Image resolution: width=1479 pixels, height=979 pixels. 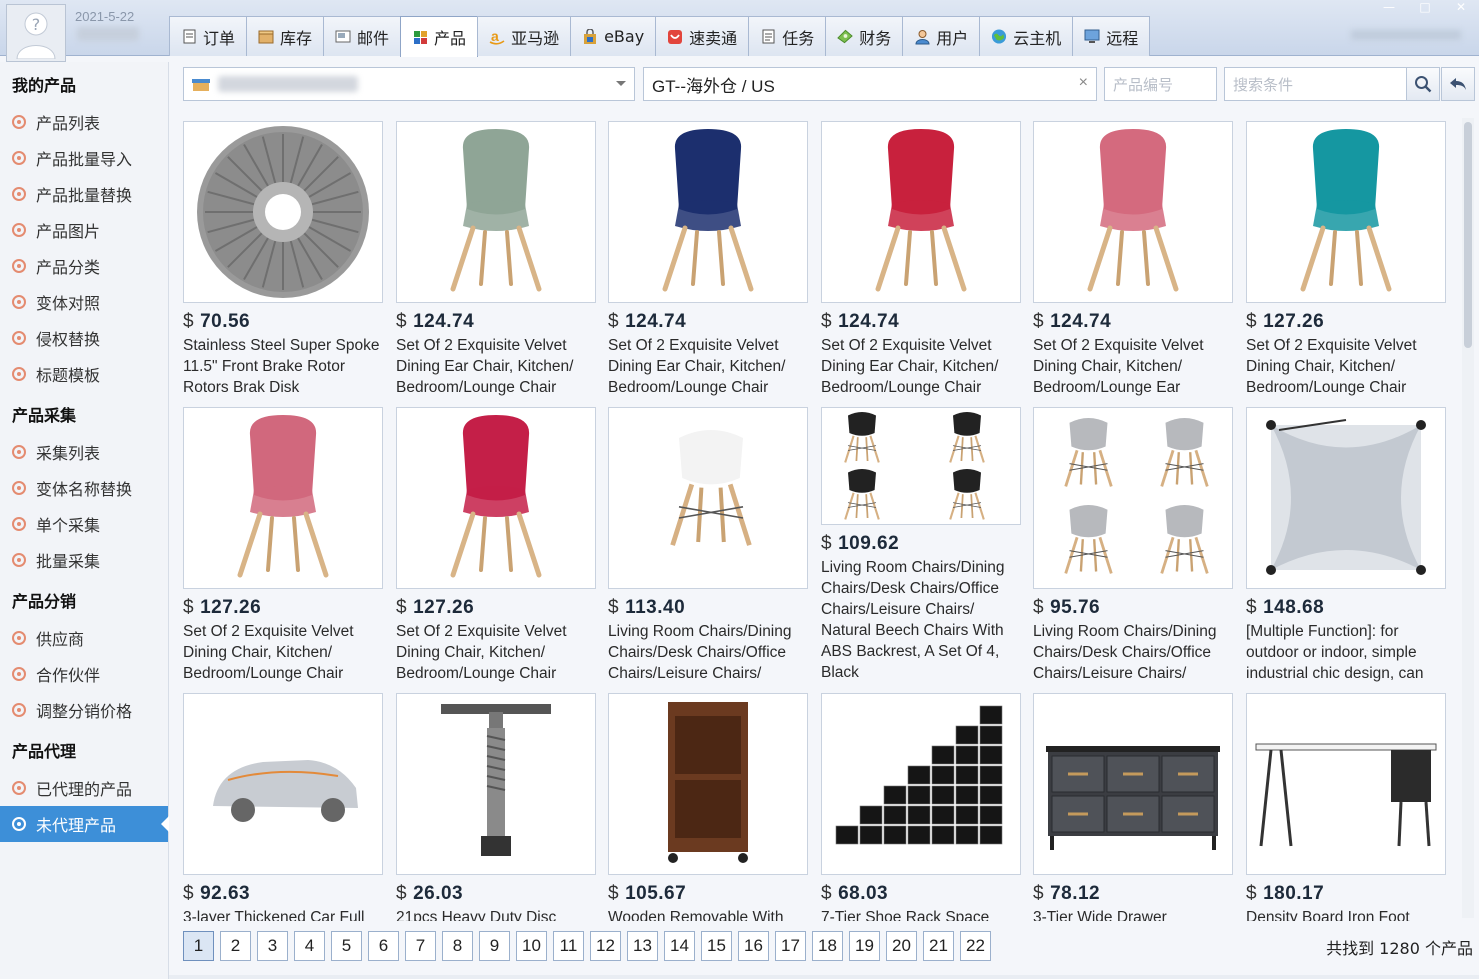 What do you see at coordinates (84, 230) in the screenshot?
I see `sidebar-item: 产品图片` at bounding box center [84, 230].